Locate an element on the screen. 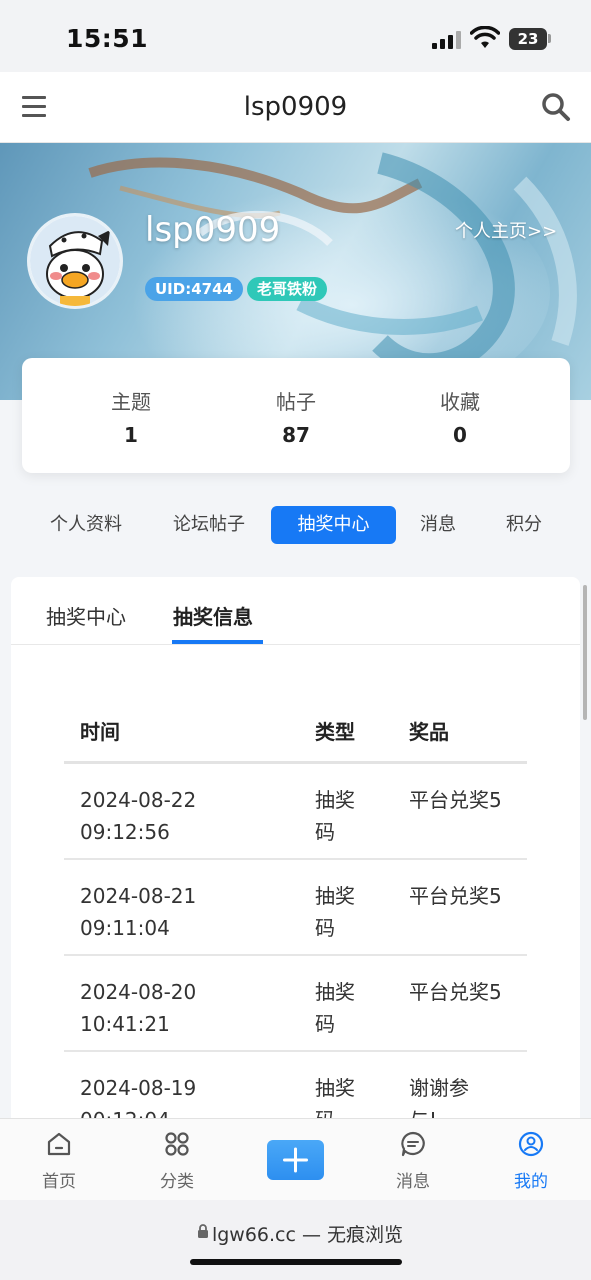 The width and height of the screenshot is (591, 1280). bottom-tab-bar: 首页 分类 消息 我的 is located at coordinates (295, 1159).